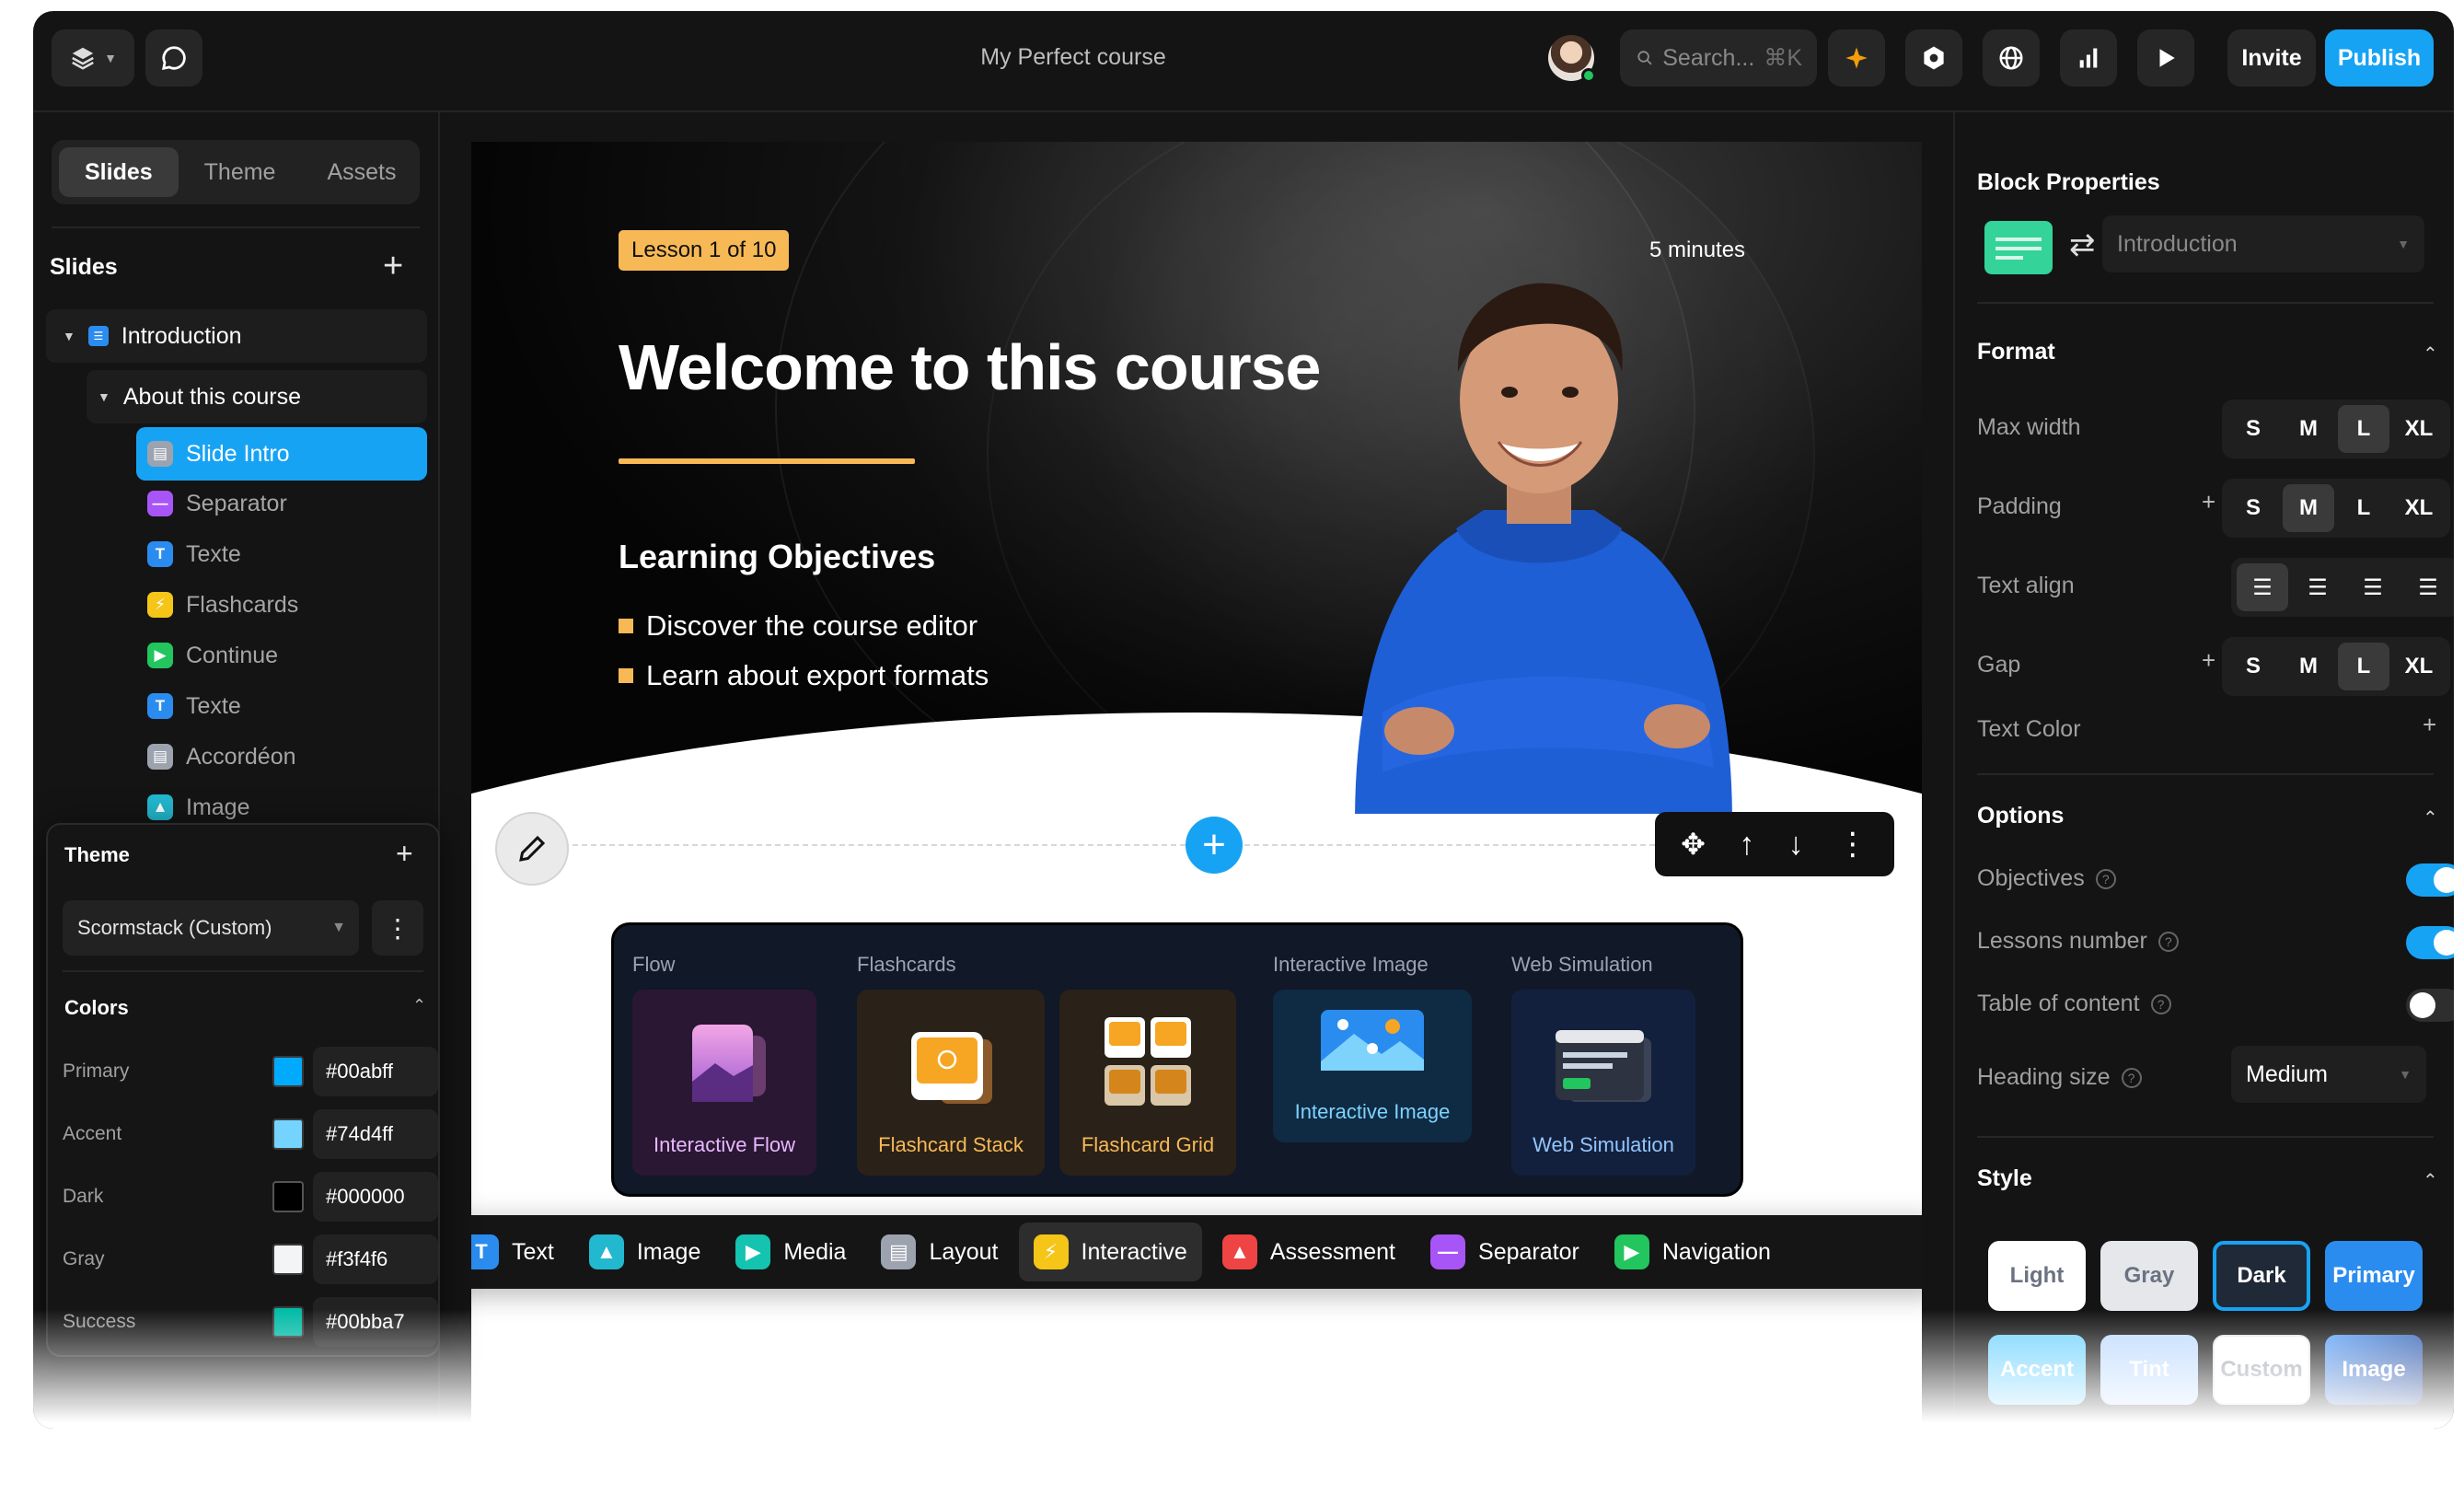 This screenshot has height=1495, width=2464. Describe the element at coordinates (1215, 845) in the screenshot. I see `add-block-button: +` at that location.